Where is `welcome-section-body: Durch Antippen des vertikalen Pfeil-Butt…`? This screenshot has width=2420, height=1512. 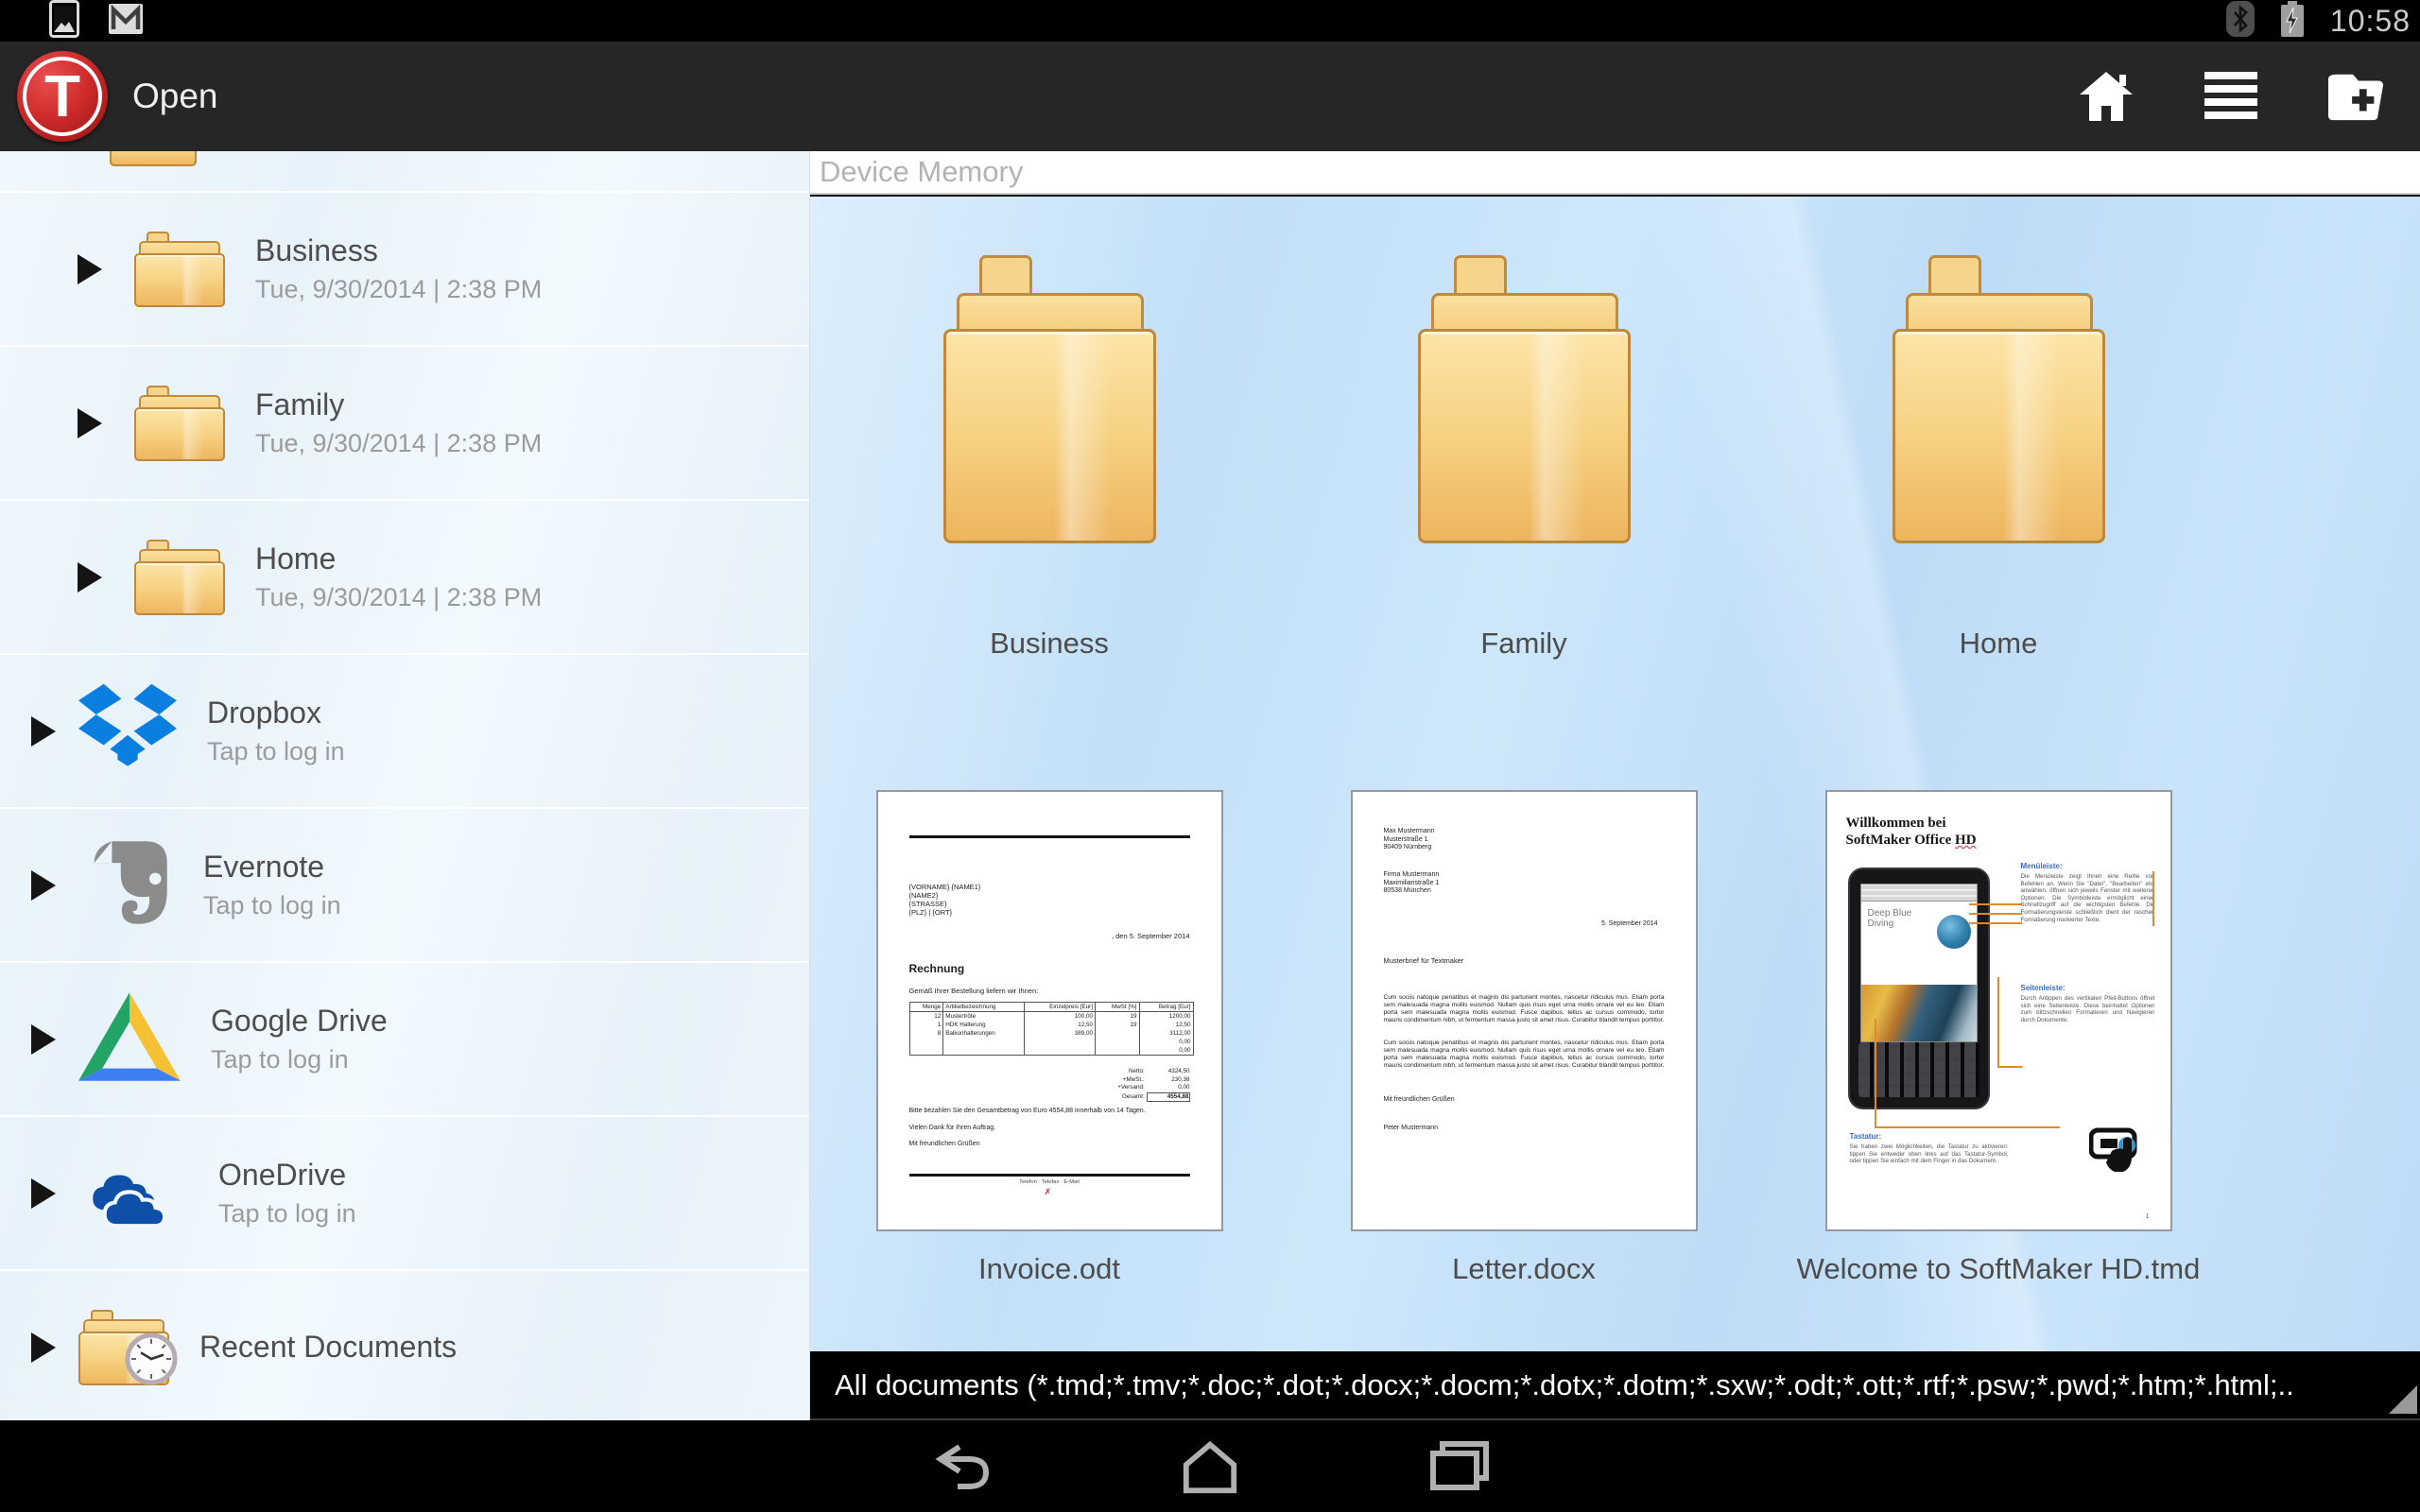 welcome-section-body: Durch Antippen des vertikalen Pfeil-Butt… is located at coordinates (2087, 1009).